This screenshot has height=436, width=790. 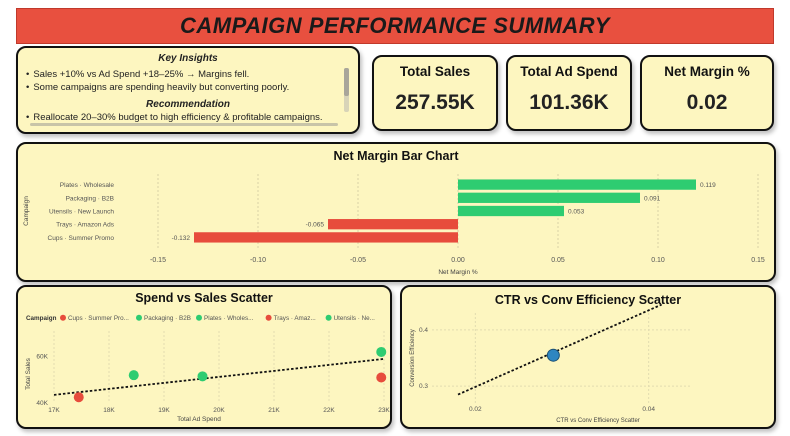 What do you see at coordinates (707, 71) in the screenshot?
I see `kpi-label: Net Margin %` at bounding box center [707, 71].